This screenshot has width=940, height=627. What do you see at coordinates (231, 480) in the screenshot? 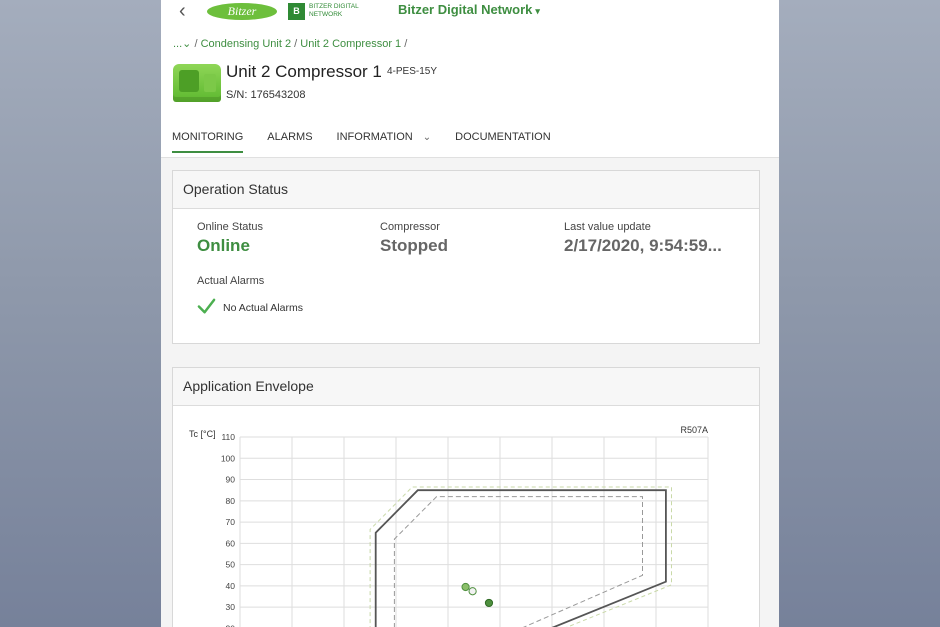
I see `y-tick-label: 90` at bounding box center [231, 480].